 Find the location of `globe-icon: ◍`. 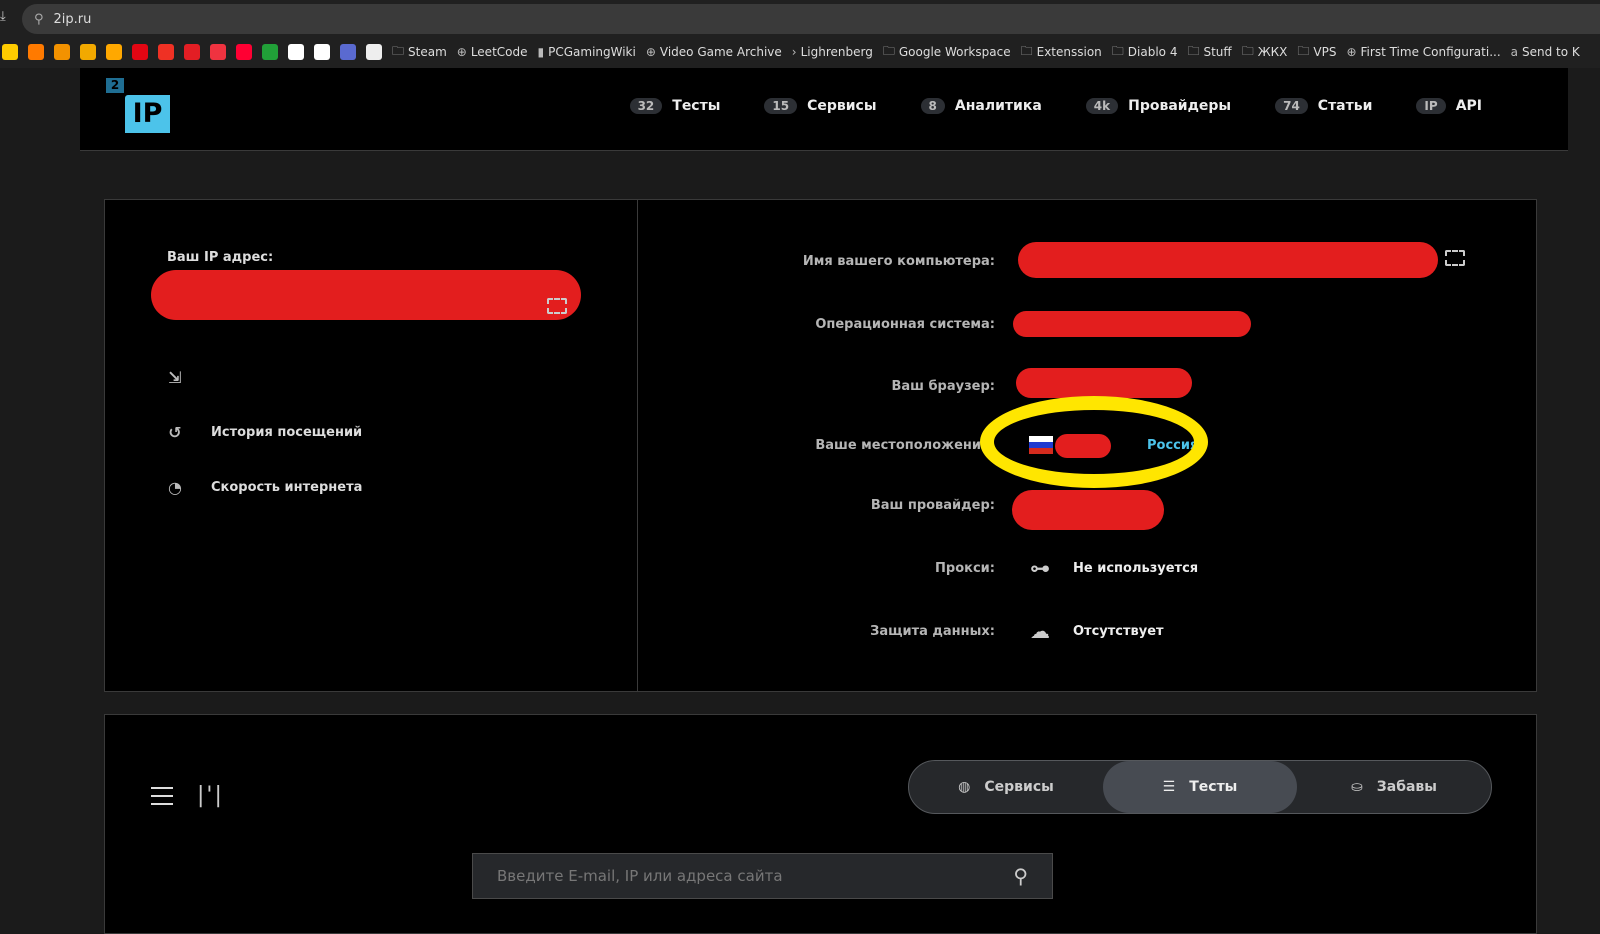

globe-icon: ◍ is located at coordinates (964, 787).